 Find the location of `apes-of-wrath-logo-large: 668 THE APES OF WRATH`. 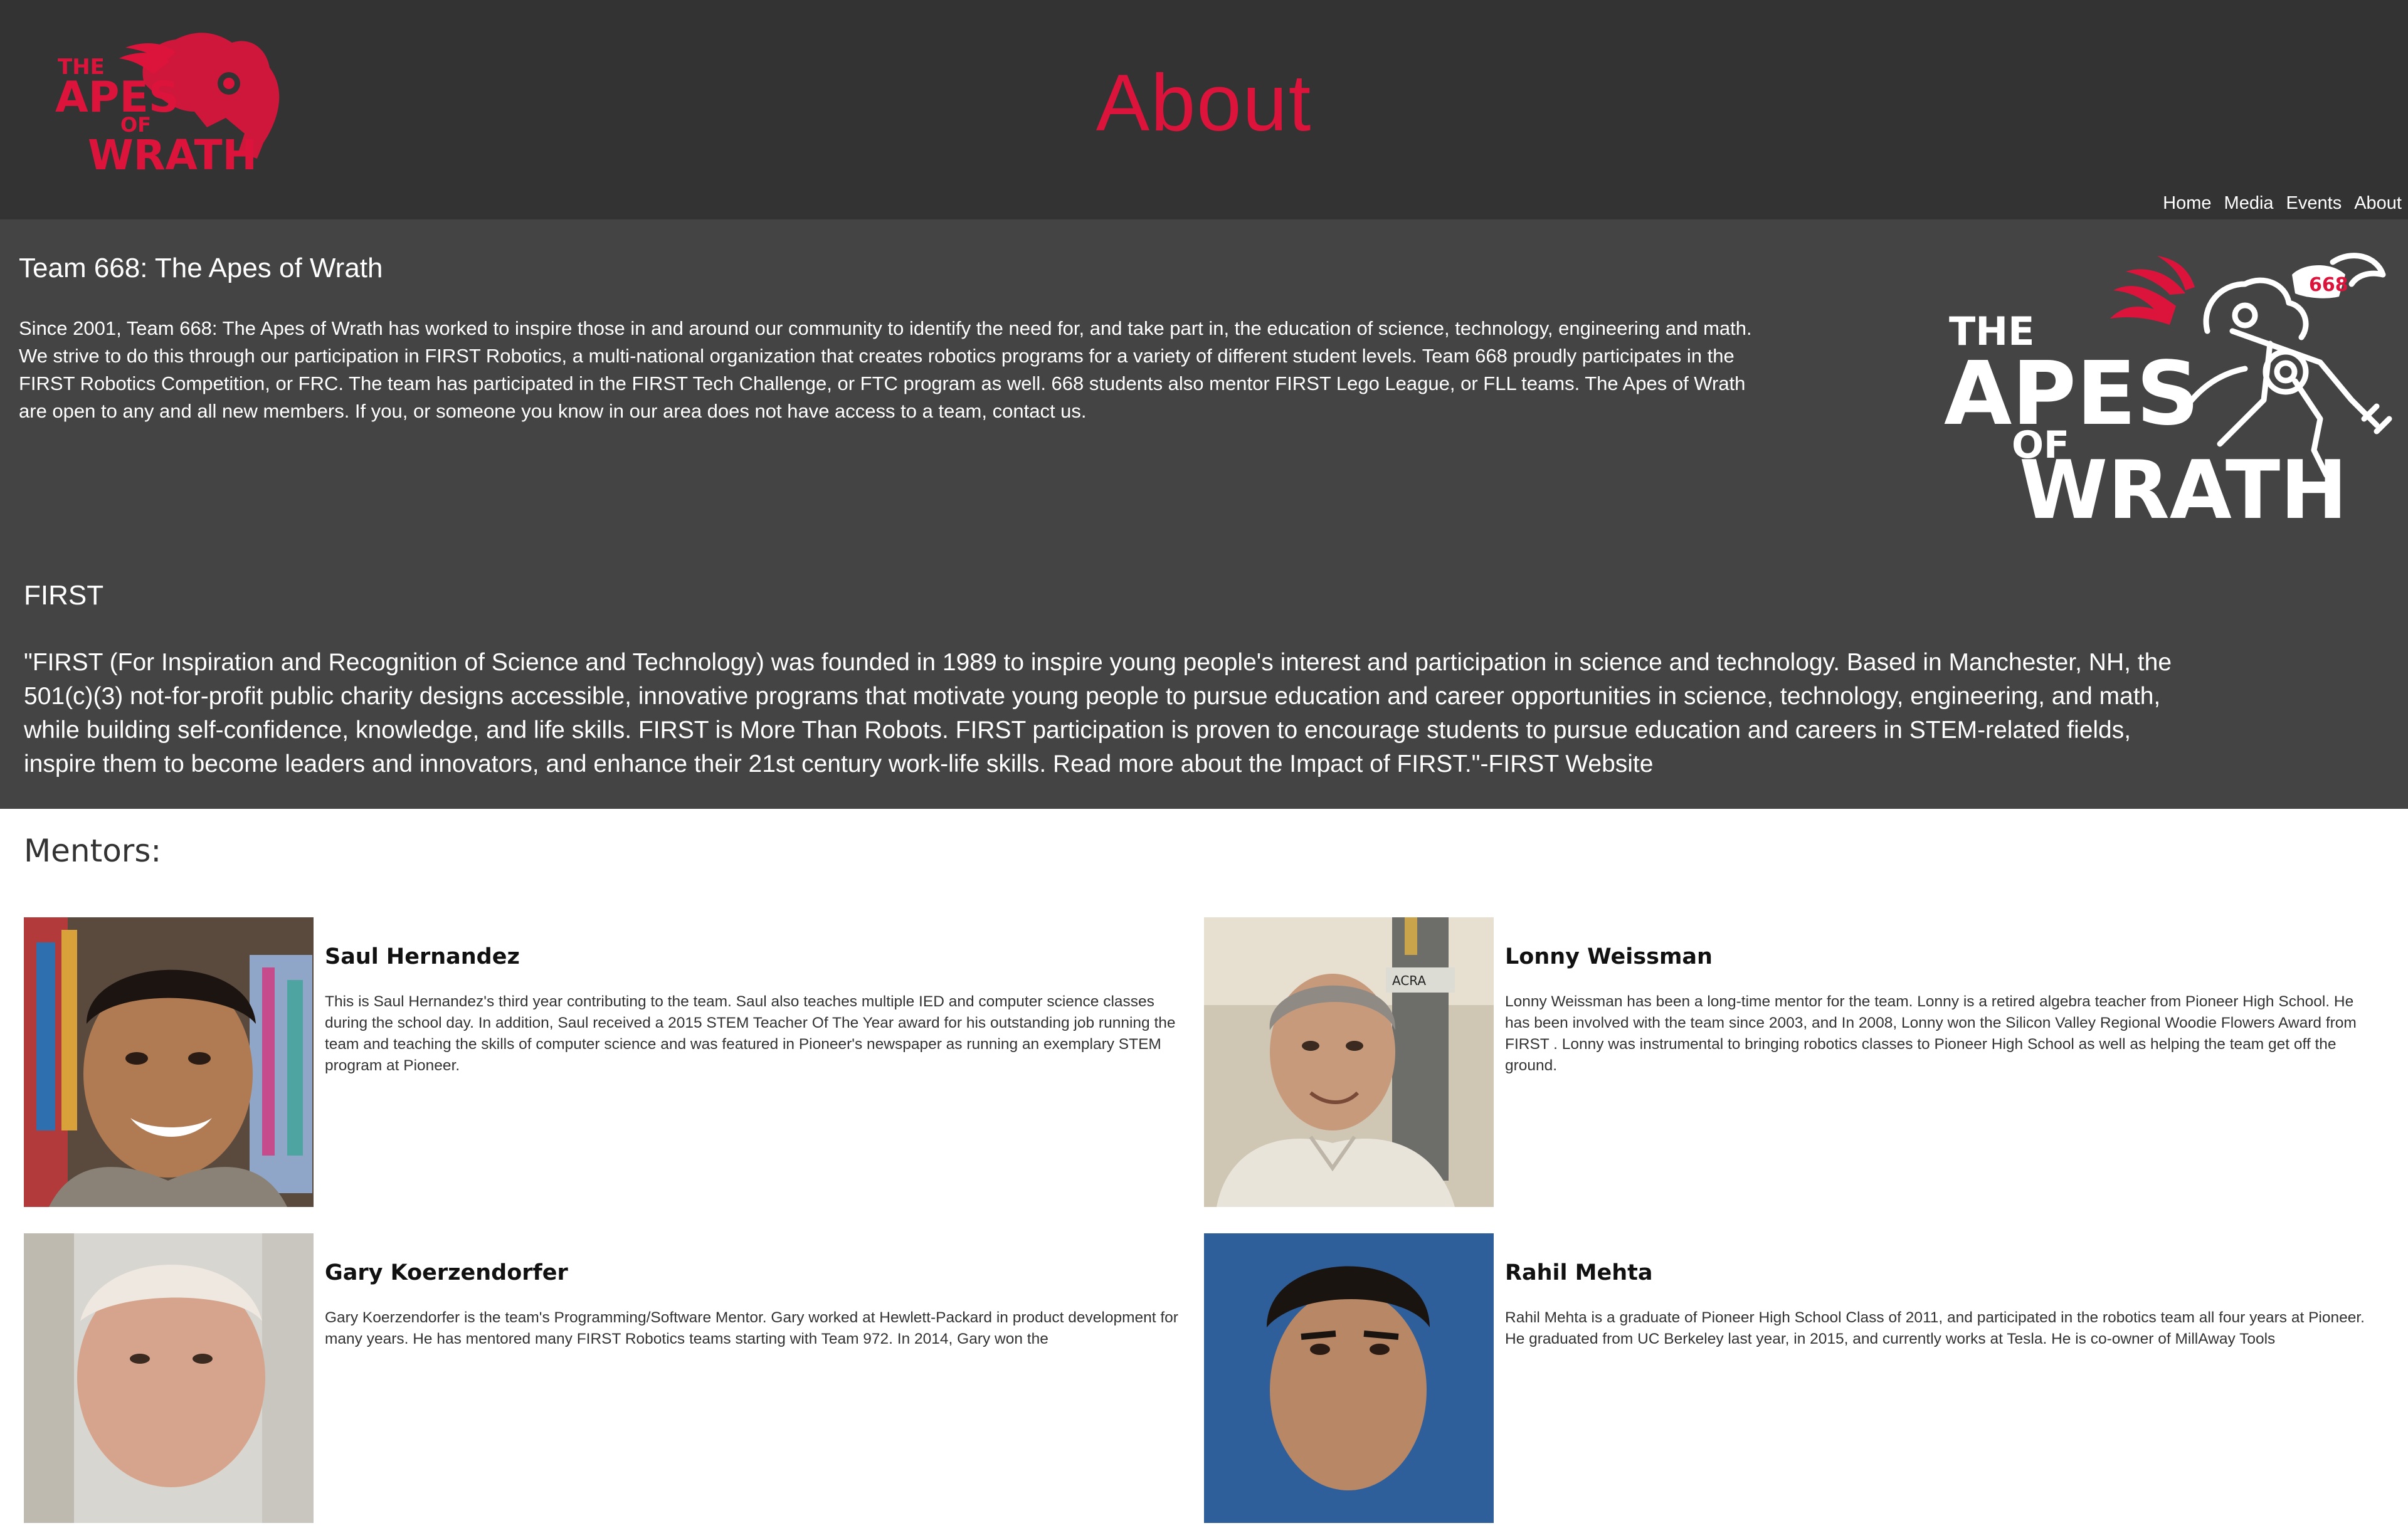

apes-of-wrath-logo-large: 668 THE APES OF WRATH is located at coordinates (2168, 392).